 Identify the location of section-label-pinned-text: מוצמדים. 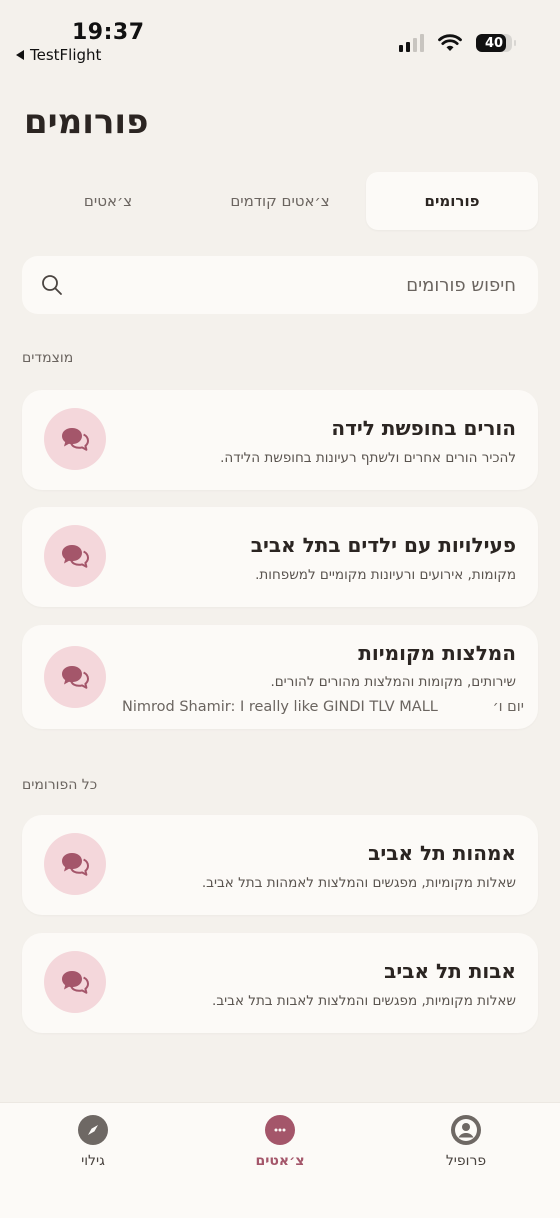
(48, 358).